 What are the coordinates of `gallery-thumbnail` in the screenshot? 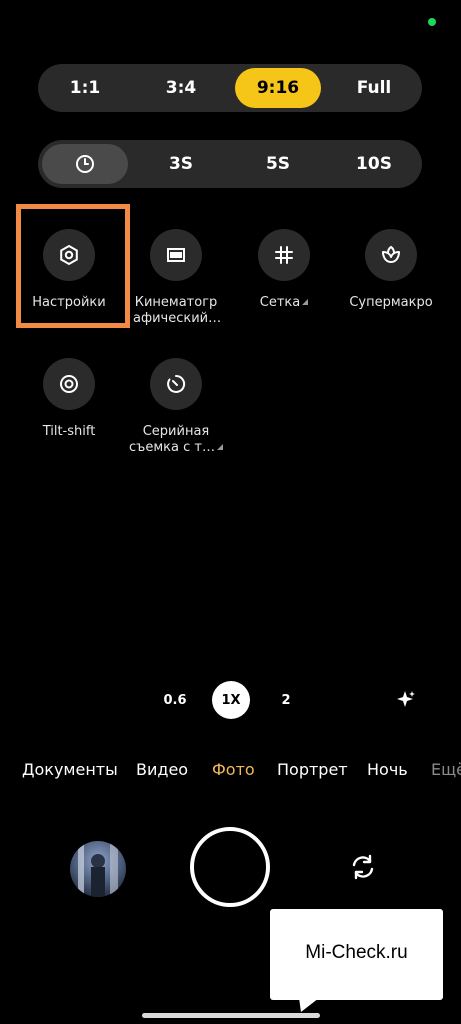 It's located at (98, 869).